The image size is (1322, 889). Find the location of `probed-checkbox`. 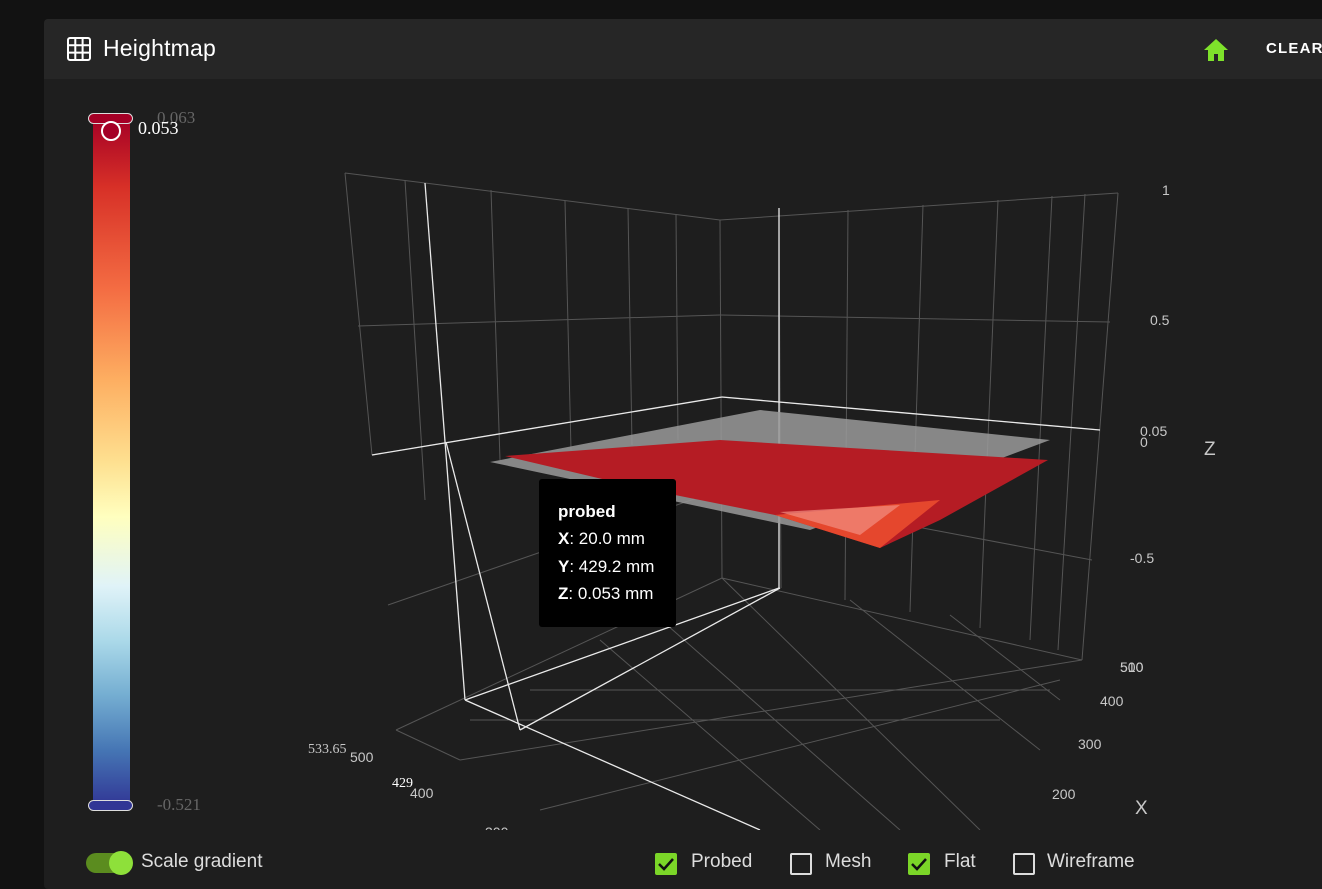

probed-checkbox is located at coordinates (666, 864).